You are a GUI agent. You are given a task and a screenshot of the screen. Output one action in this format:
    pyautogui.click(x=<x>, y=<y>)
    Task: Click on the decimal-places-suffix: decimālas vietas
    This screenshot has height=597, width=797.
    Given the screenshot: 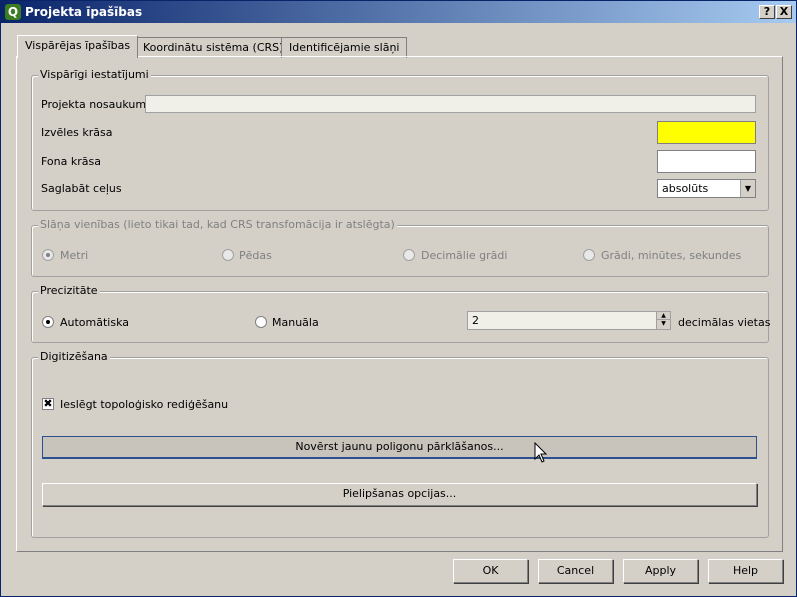 What is the action you would take?
    pyautogui.click(x=724, y=322)
    